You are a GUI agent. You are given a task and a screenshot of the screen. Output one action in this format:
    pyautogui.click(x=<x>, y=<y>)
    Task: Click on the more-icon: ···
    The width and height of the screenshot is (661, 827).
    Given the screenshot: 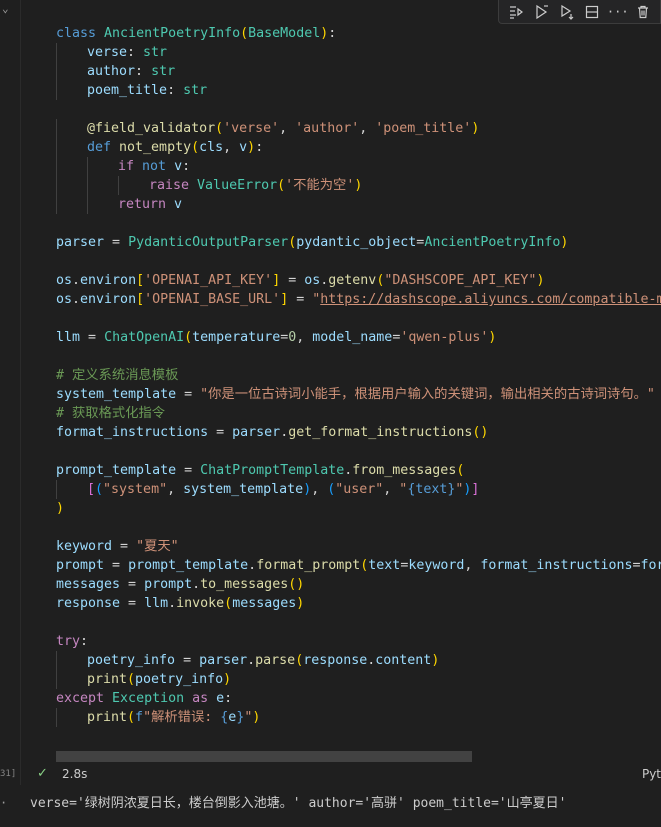 What is the action you would take?
    pyautogui.click(x=618, y=12)
    